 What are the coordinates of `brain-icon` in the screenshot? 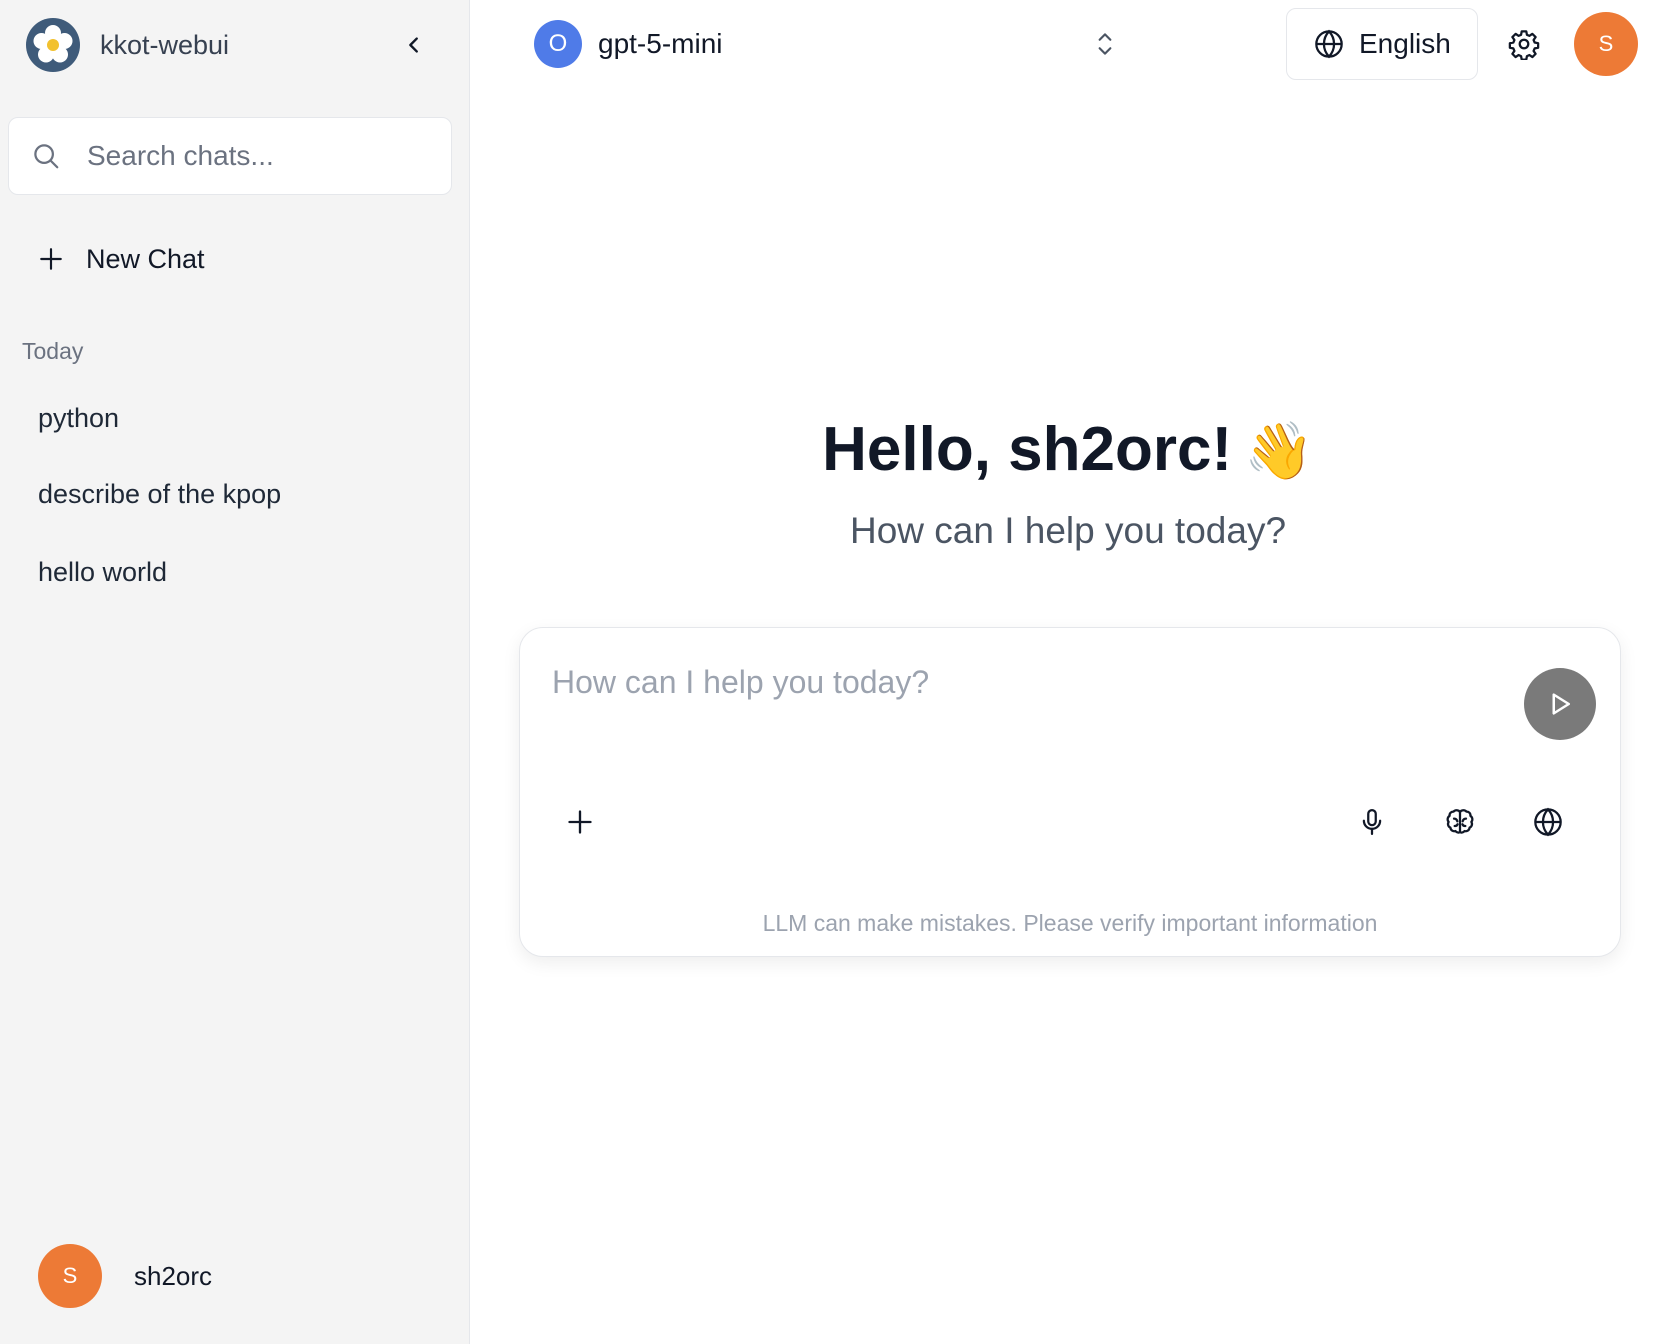 It's located at (1460, 821).